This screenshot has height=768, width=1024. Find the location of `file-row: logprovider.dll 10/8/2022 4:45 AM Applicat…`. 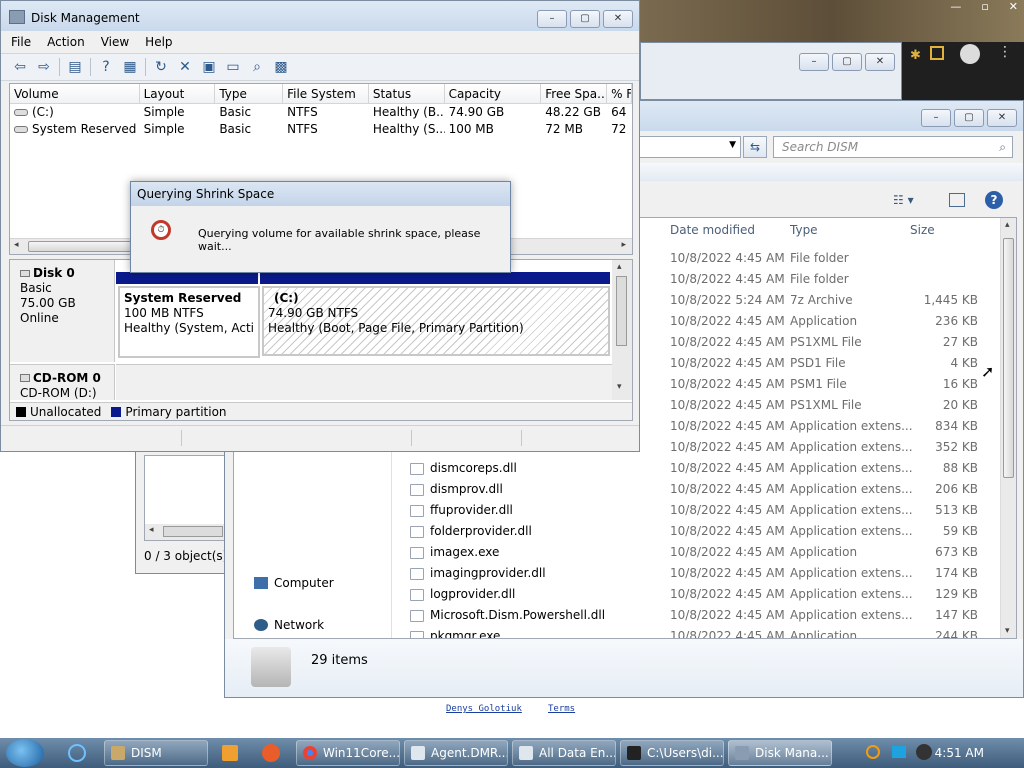

file-row: logprovider.dll 10/8/2022 4:45 AM Applicat… is located at coordinates (696, 594).